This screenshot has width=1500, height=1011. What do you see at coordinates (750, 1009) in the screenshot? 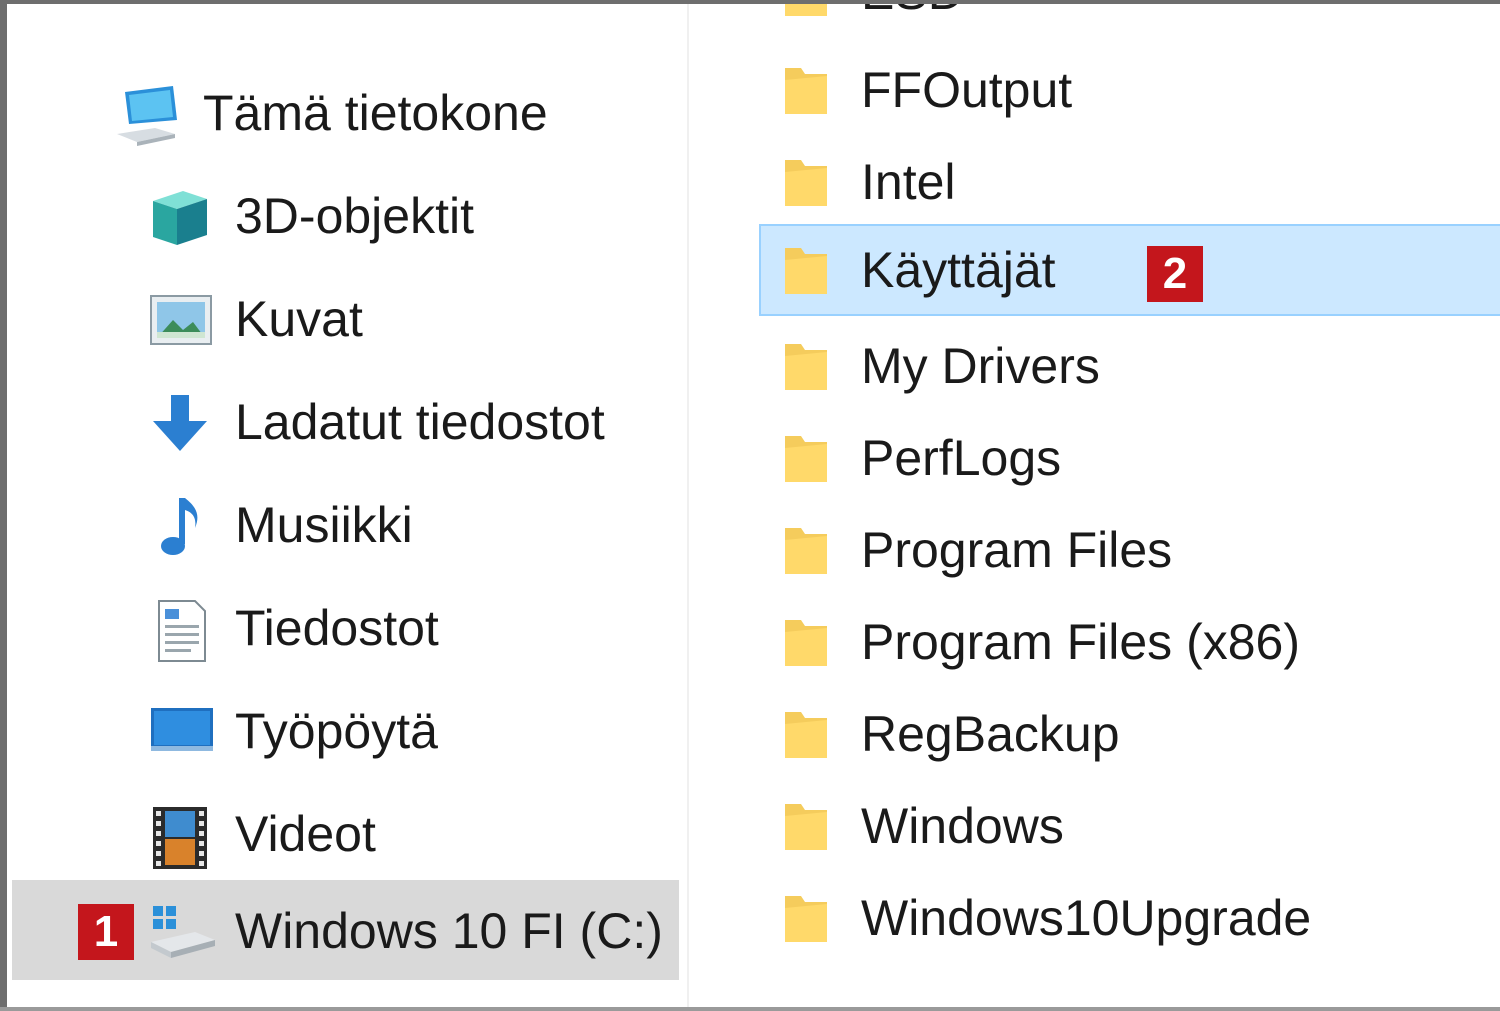
I see `window-frame-bottom` at bounding box center [750, 1009].